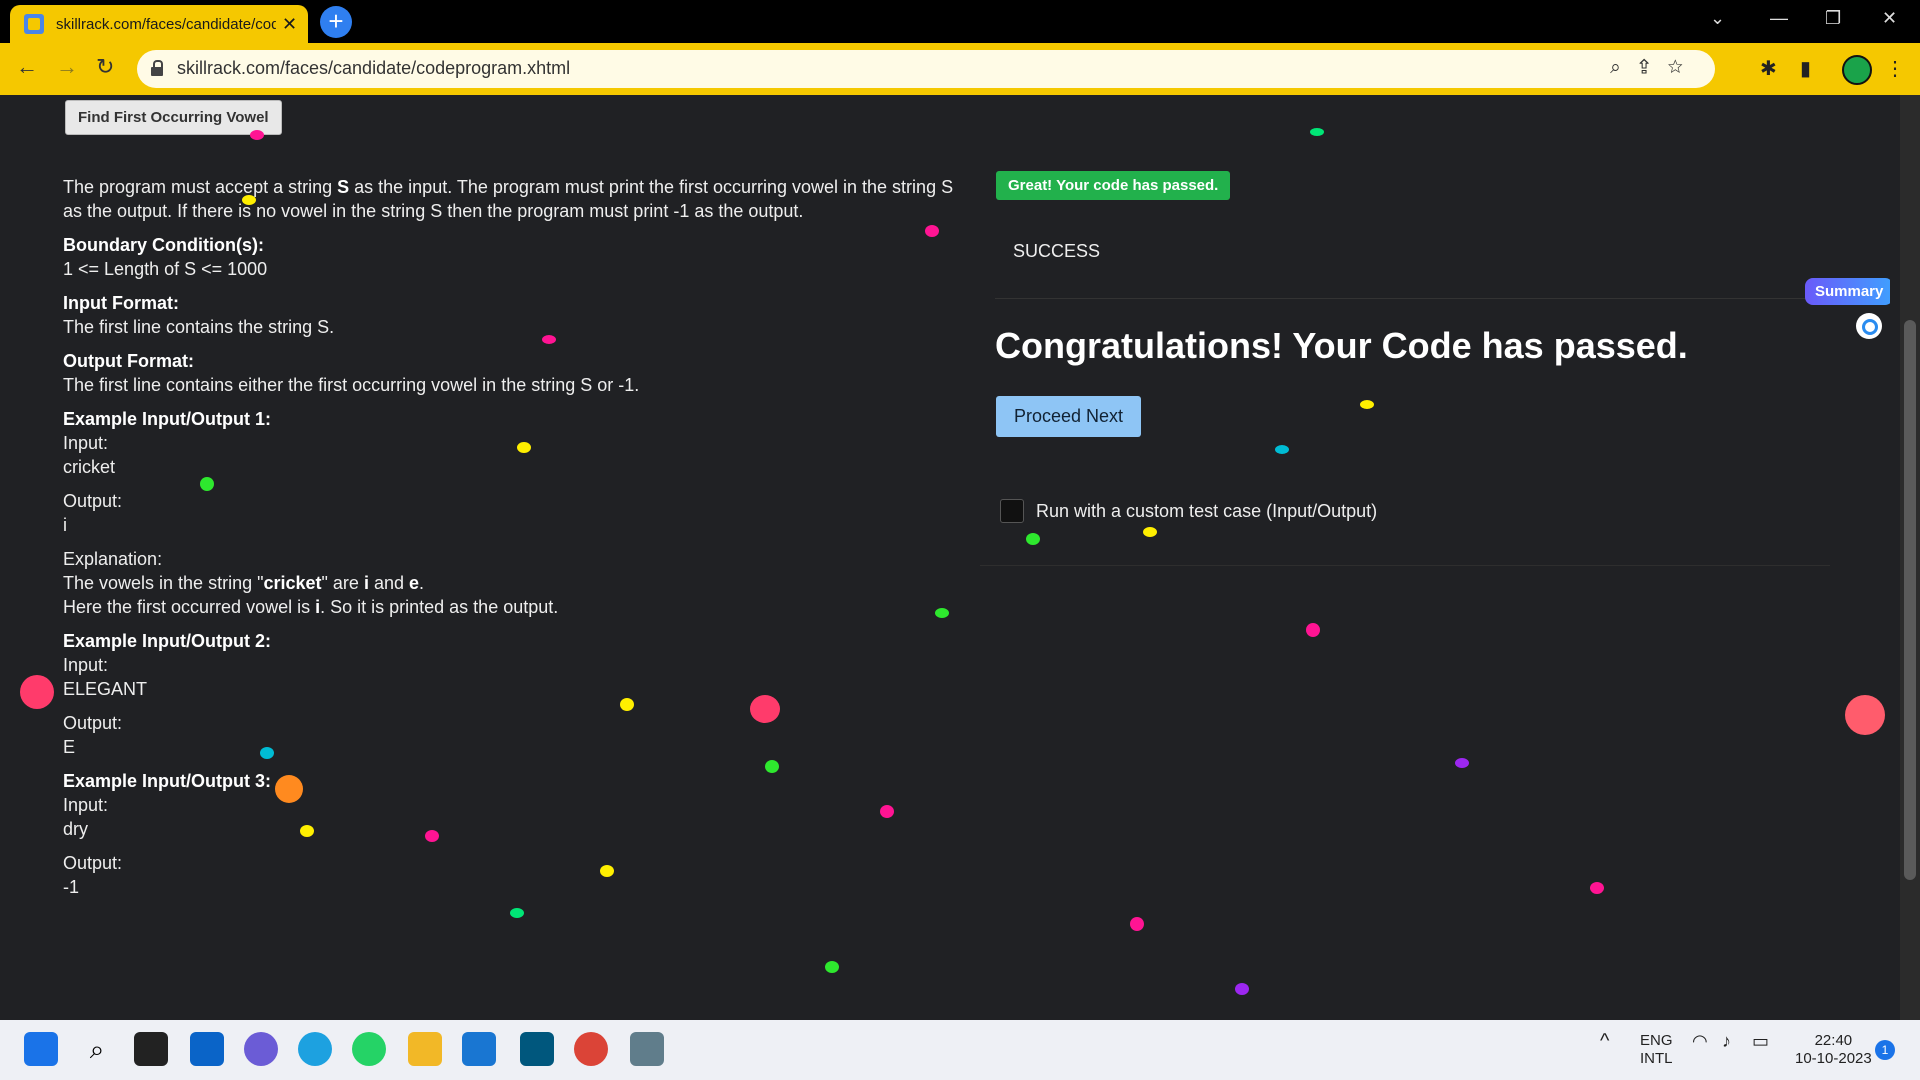  I want to click on tab-close-icon: ✕, so click(289, 24).